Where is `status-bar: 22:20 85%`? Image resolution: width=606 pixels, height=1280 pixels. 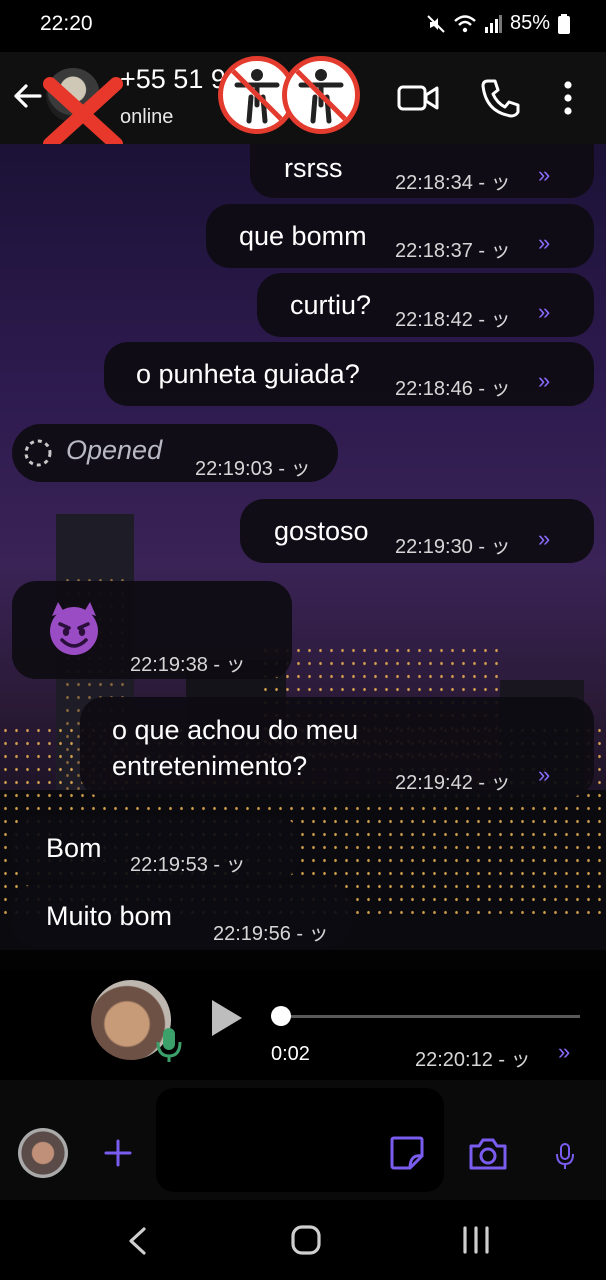
status-bar: 22:20 85% is located at coordinates (303, 26).